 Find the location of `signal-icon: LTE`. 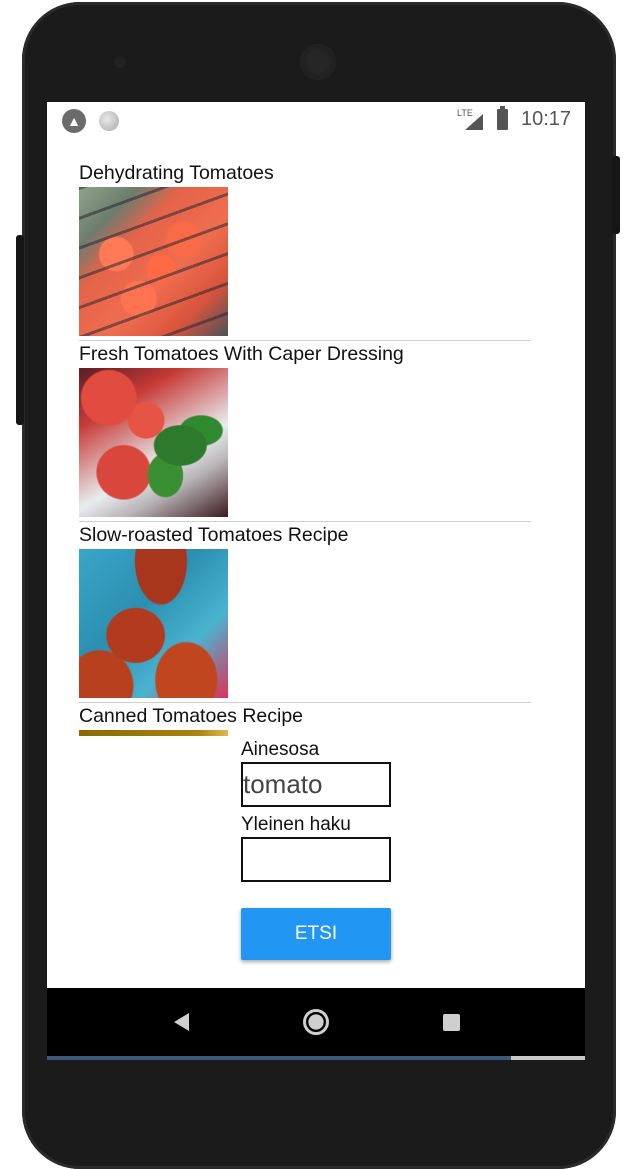

signal-icon: LTE is located at coordinates (470, 119).